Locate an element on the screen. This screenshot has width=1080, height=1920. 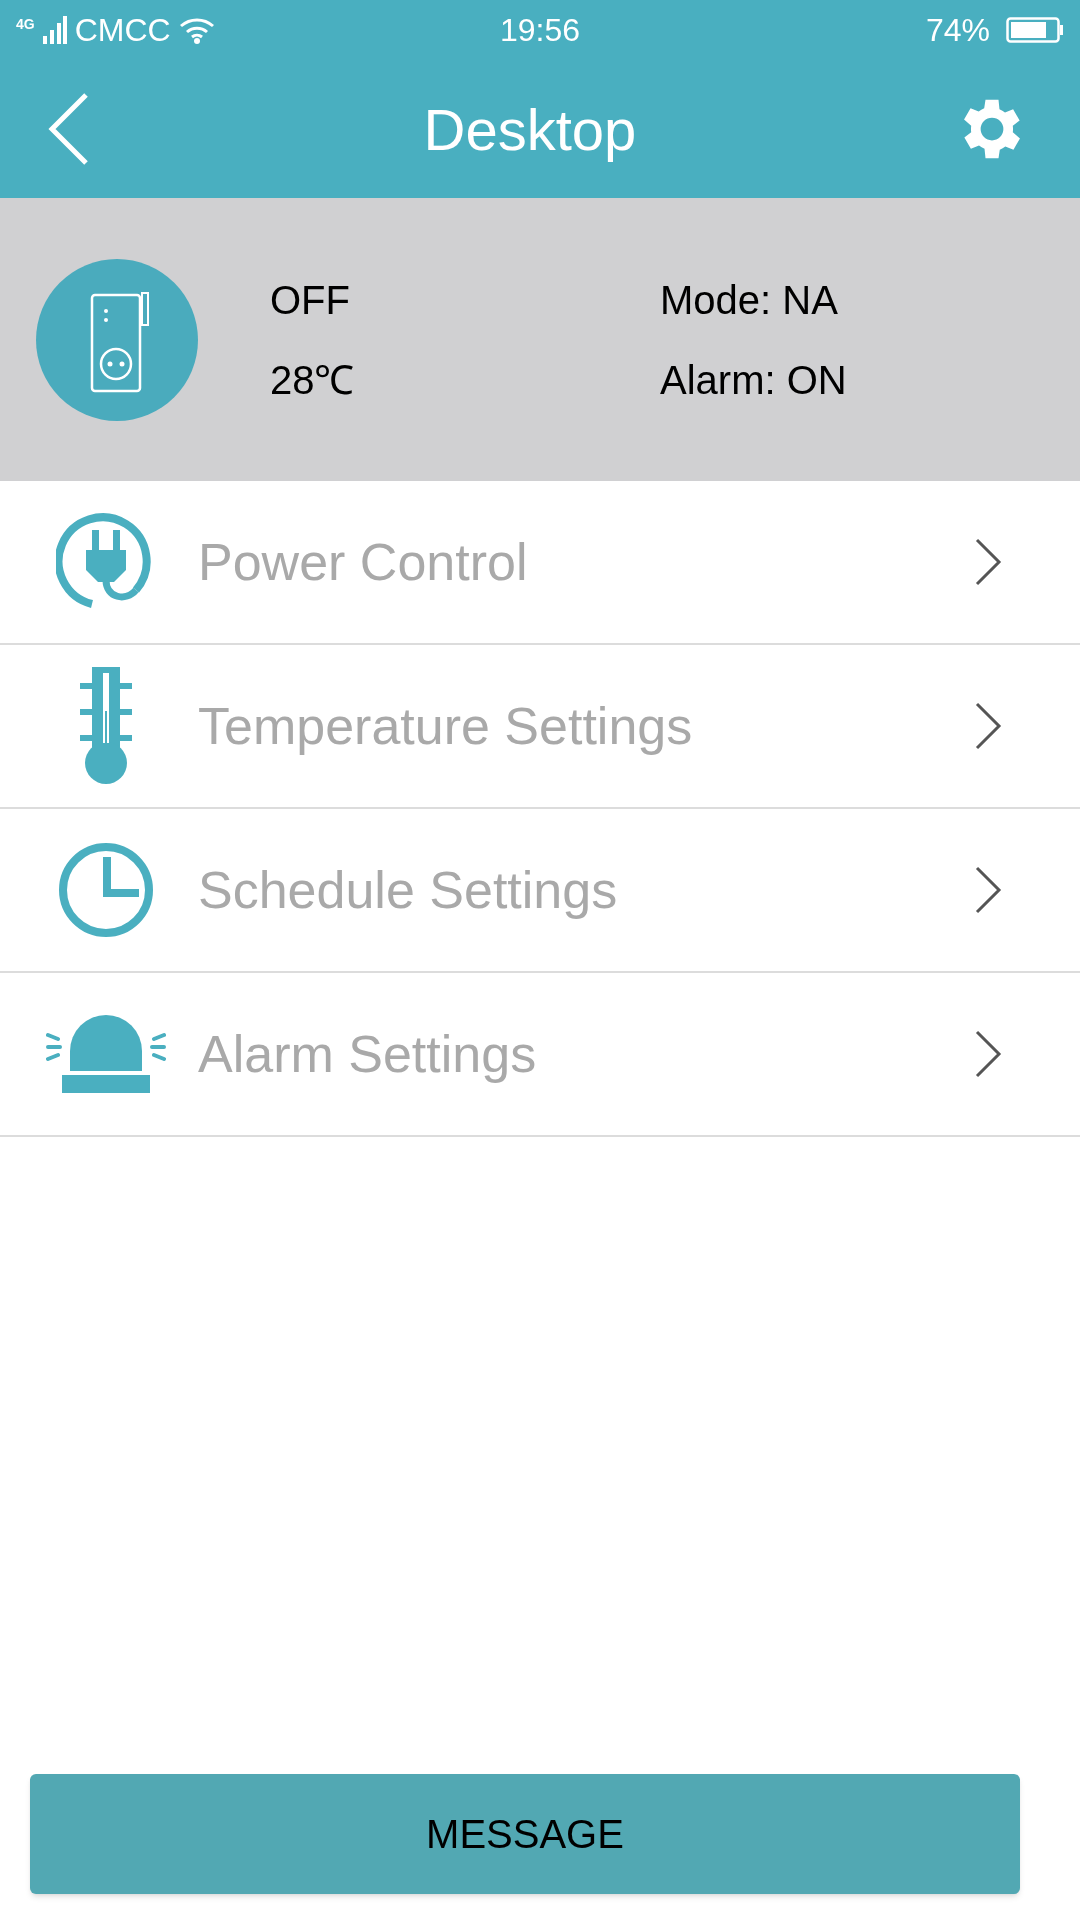
carrier-name: CMCC is located at coordinates (122, 30).